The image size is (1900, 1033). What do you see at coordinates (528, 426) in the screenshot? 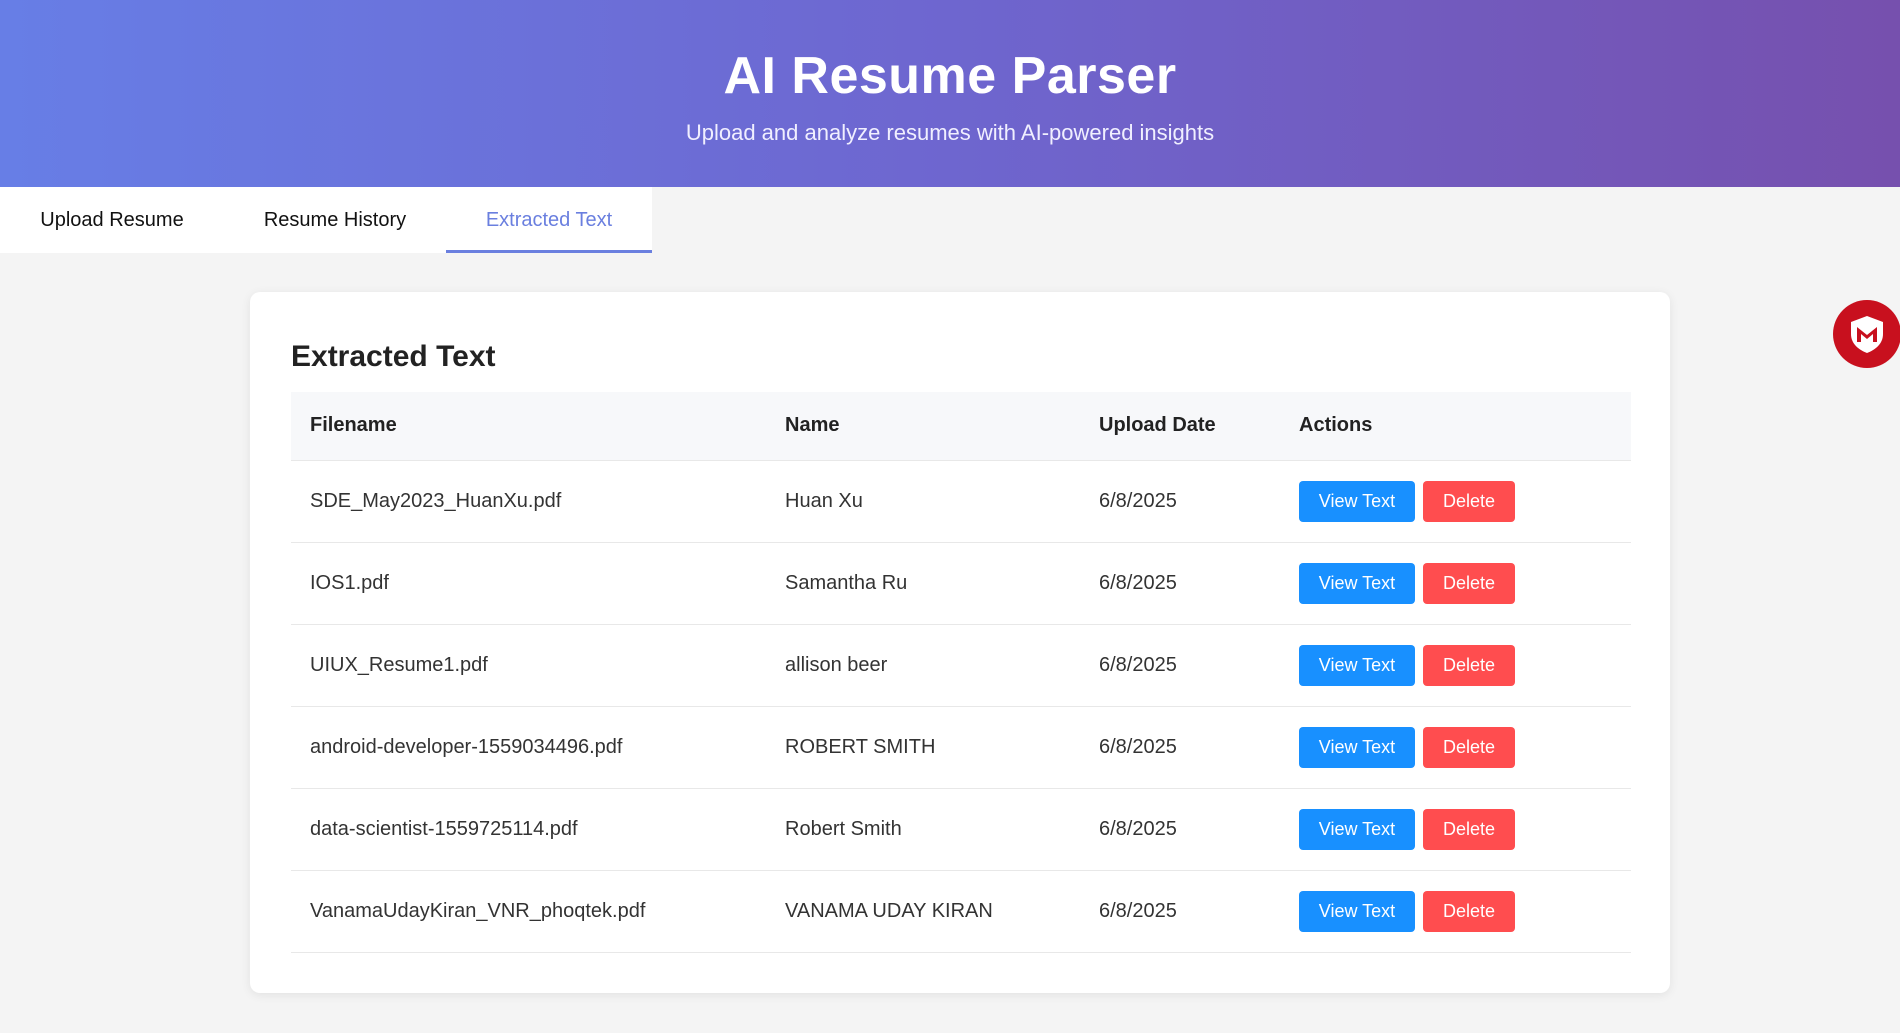
I see `column-header-filename: Filename` at bounding box center [528, 426].